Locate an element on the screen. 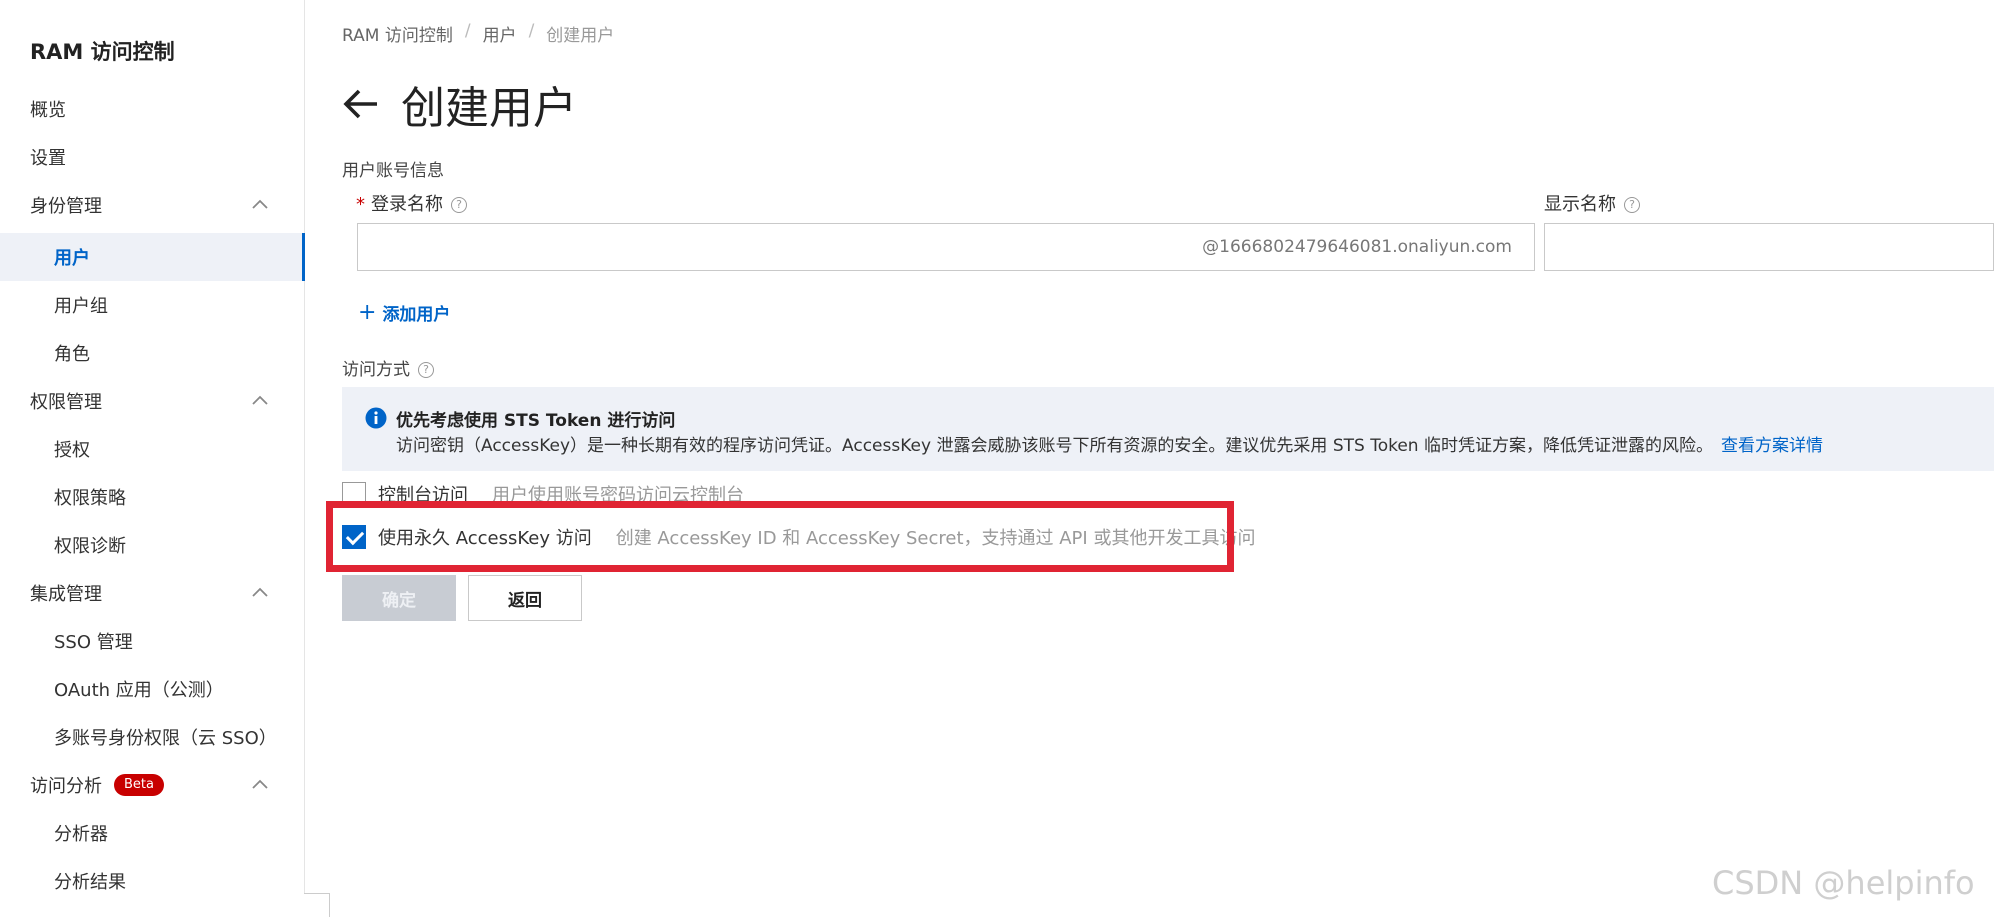  confirm-button: 确定 is located at coordinates (399, 598).